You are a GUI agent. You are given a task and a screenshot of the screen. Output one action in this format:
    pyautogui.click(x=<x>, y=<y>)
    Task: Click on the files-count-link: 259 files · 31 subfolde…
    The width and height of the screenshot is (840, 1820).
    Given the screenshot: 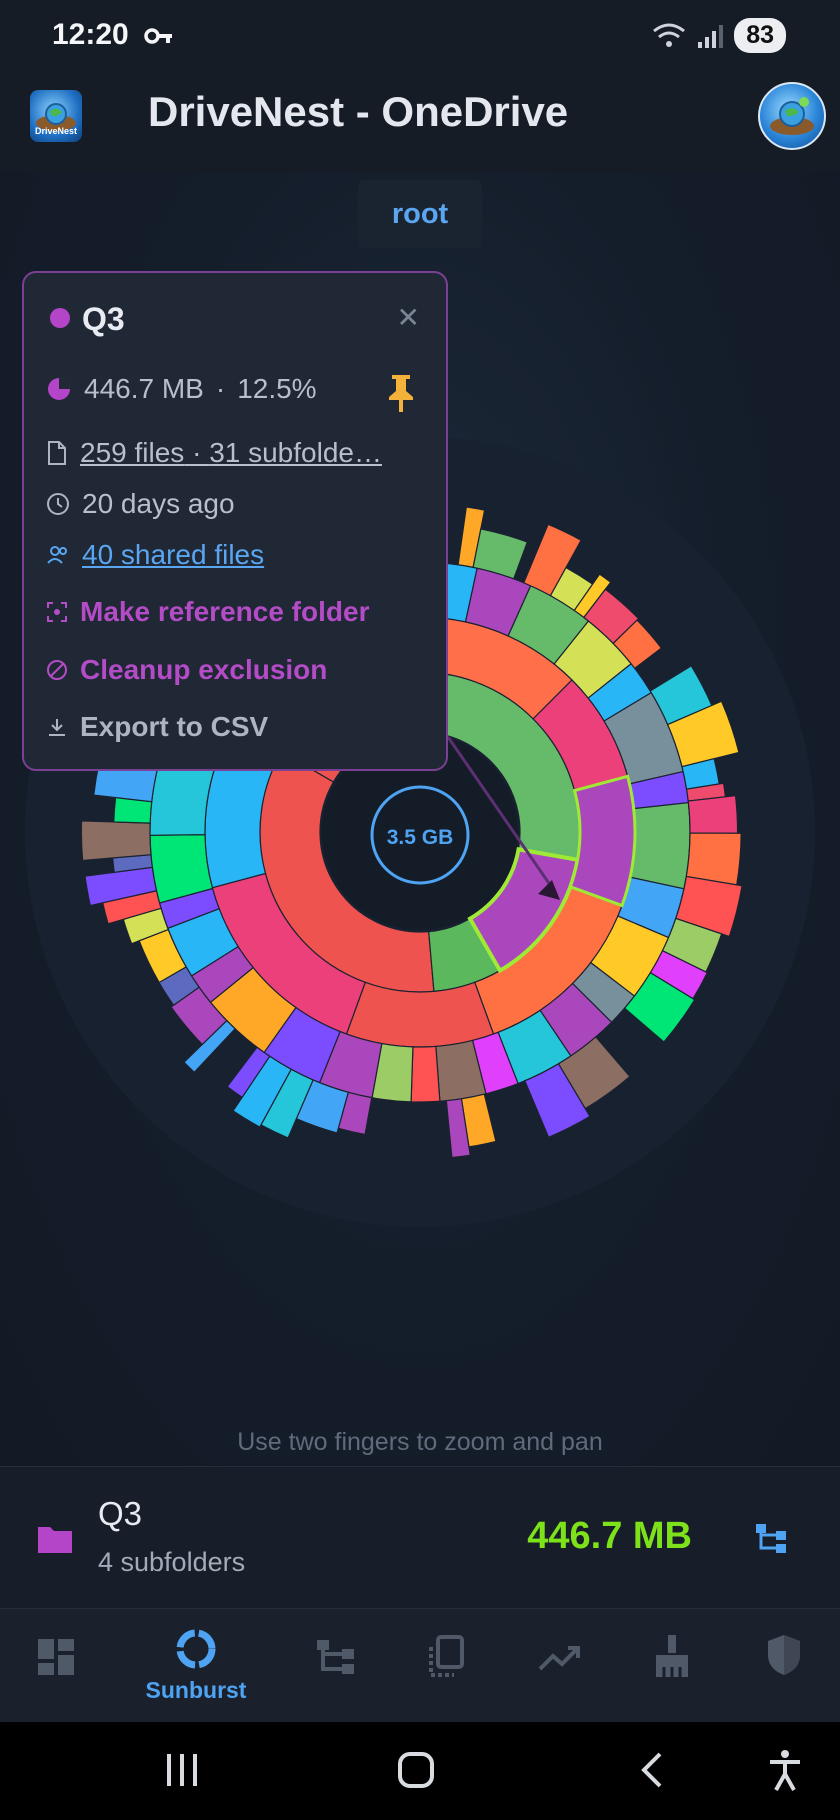 What is the action you would take?
    pyautogui.click(x=231, y=453)
    